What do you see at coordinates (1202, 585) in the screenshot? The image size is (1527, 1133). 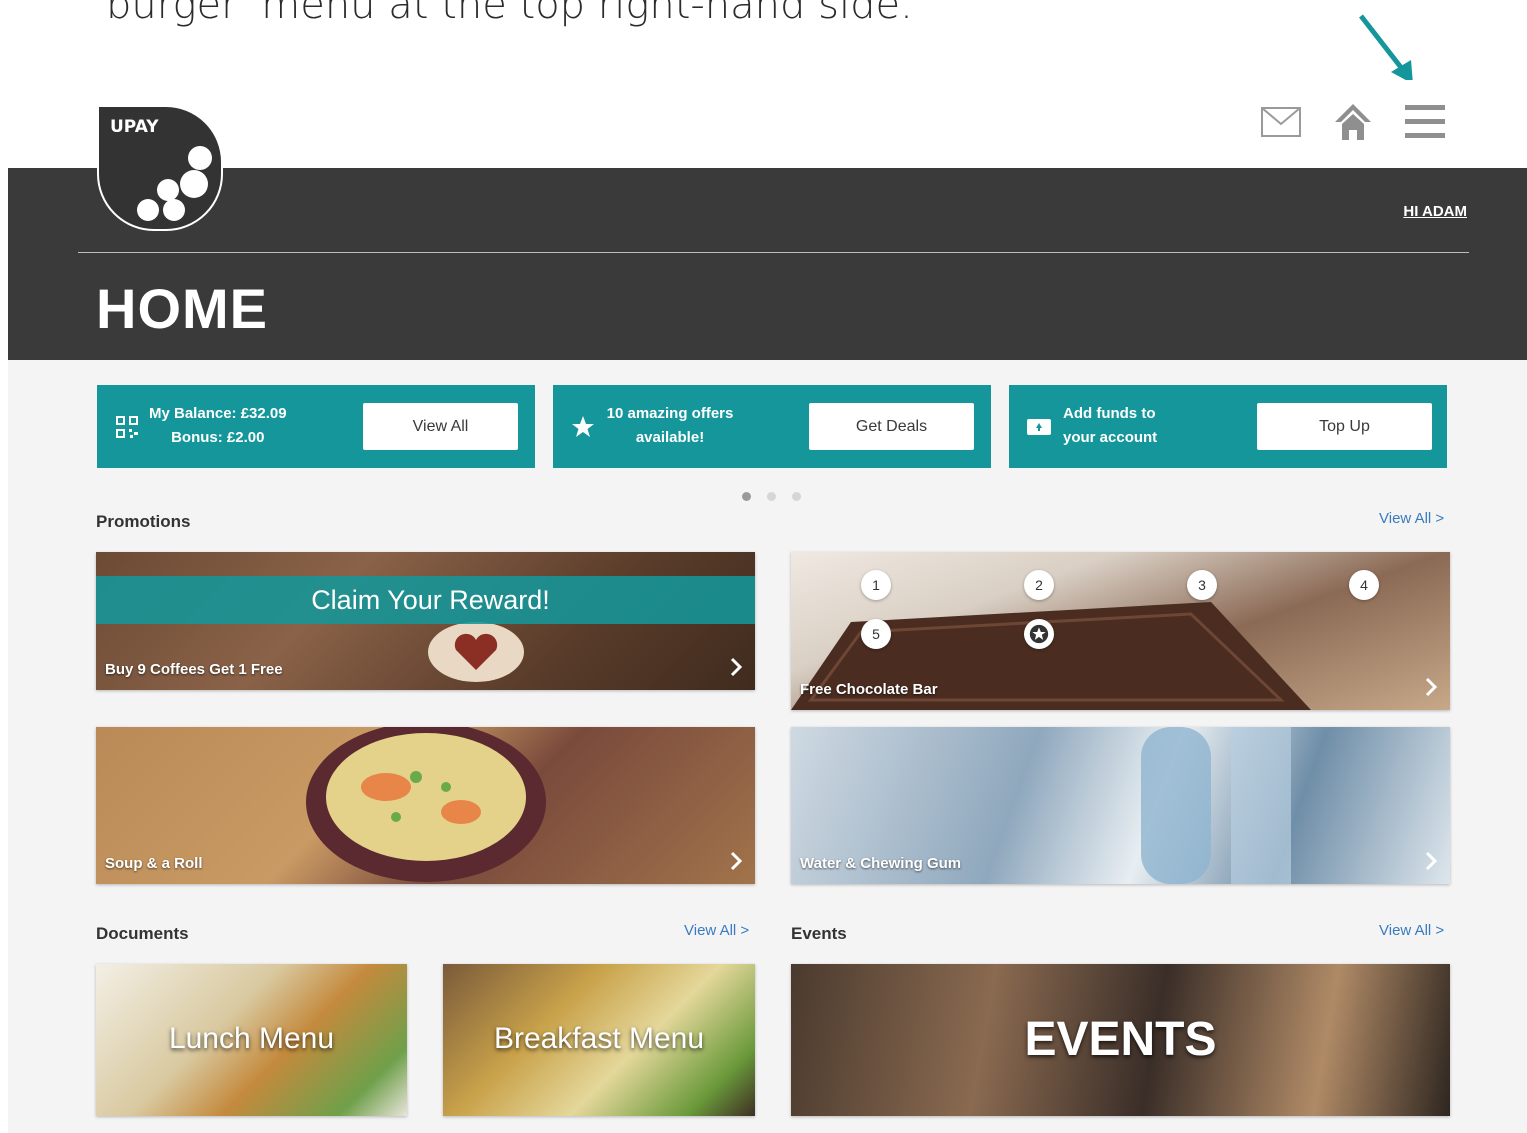 I see `stamp-3: 3` at bounding box center [1202, 585].